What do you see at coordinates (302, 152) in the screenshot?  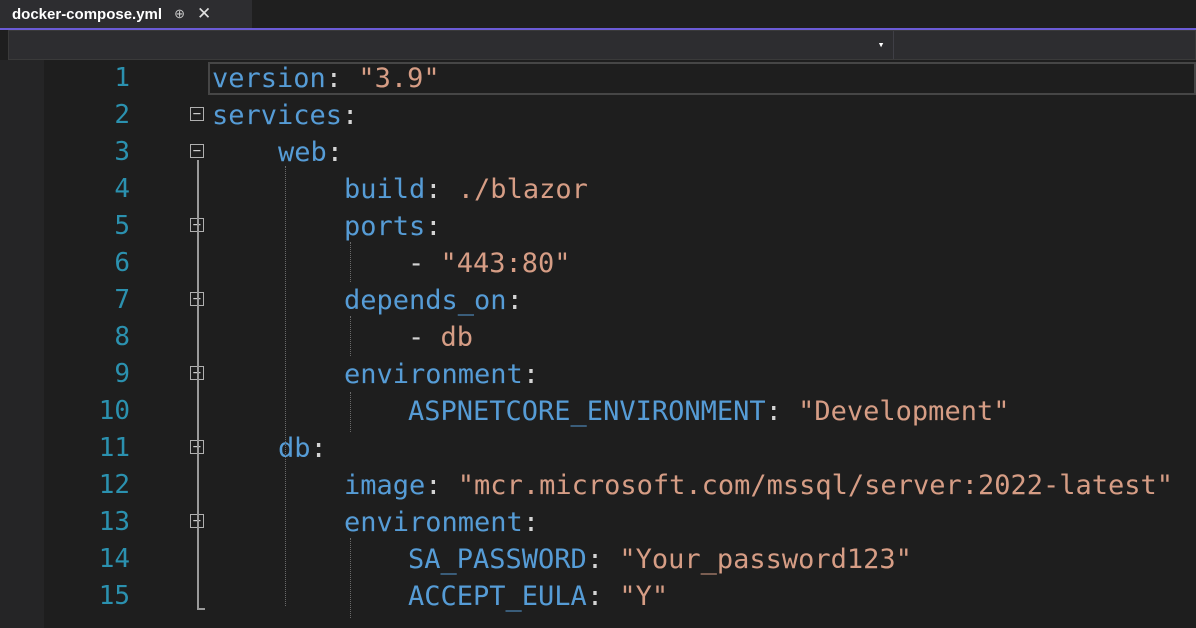 I see `yaml-key: web` at bounding box center [302, 152].